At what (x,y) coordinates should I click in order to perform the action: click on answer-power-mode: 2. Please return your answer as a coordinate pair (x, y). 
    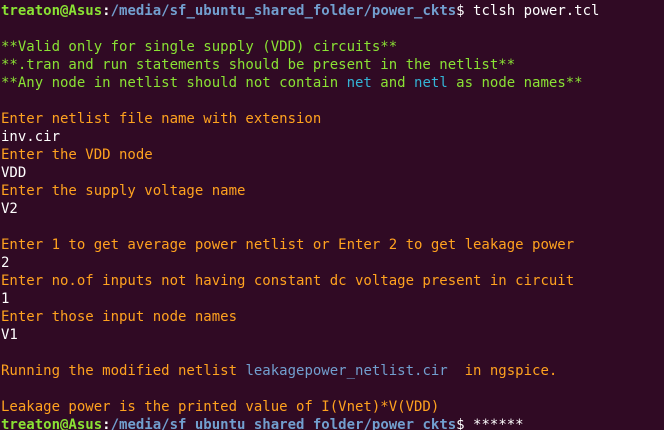
    Looking at the image, I should click on (5, 263).